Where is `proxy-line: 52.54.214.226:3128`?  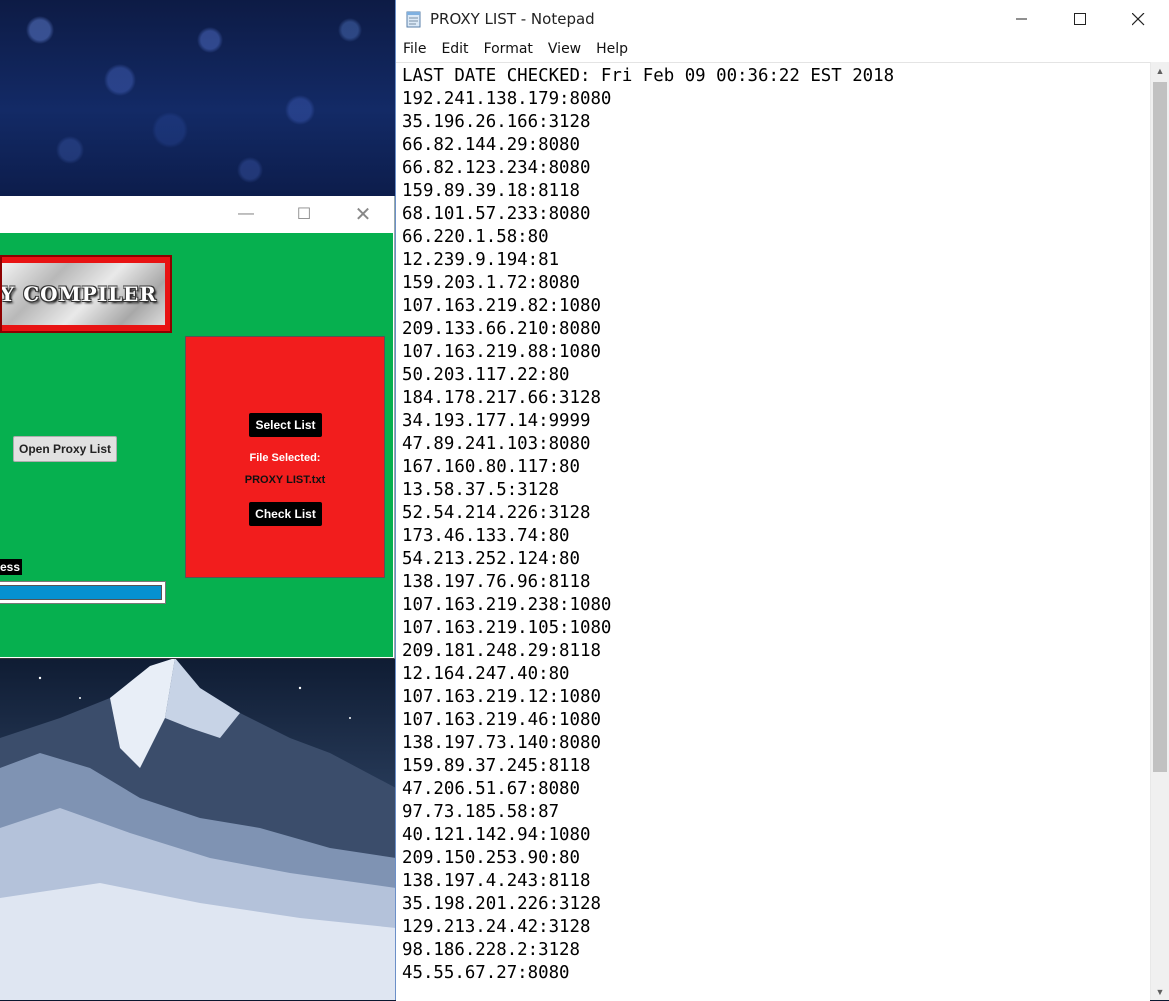 proxy-line: 52.54.214.226:3128 is located at coordinates (496, 513).